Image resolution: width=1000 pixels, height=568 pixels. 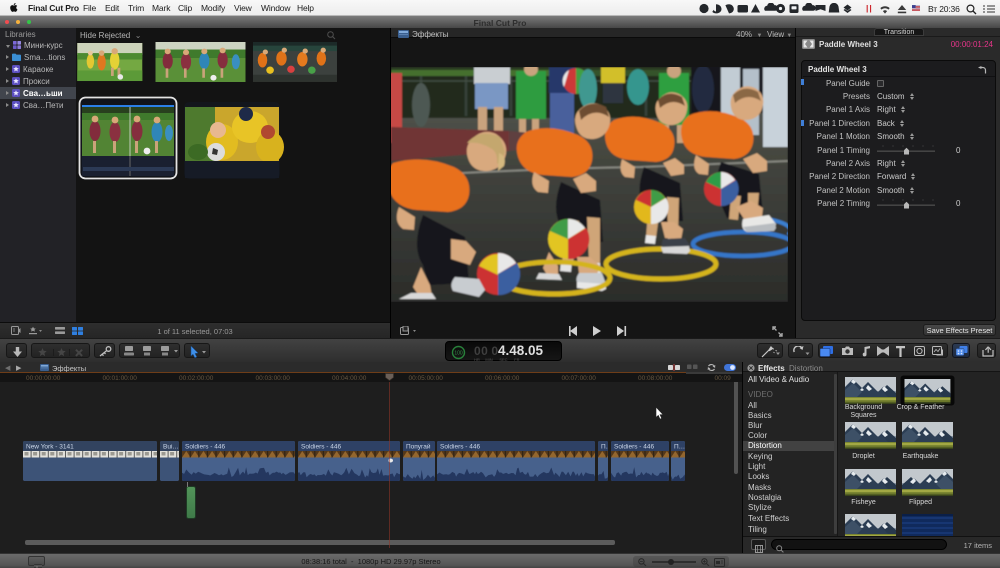 What do you see at coordinates (50, 447) in the screenshot?
I see `svg-text: New York - 3141` at bounding box center [50, 447].